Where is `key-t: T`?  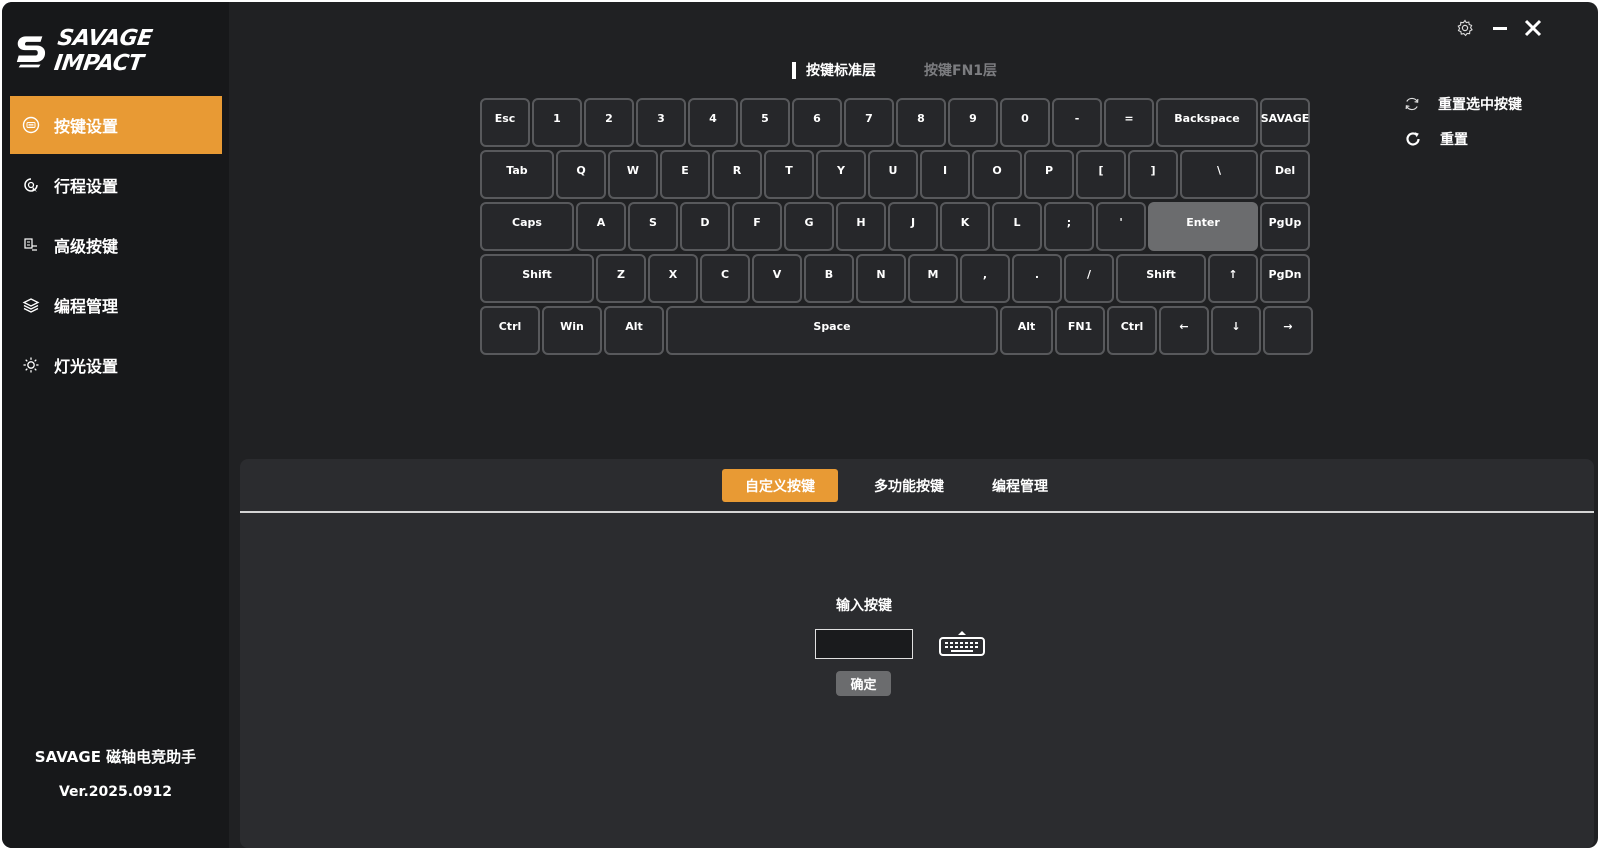
key-t: T is located at coordinates (789, 174).